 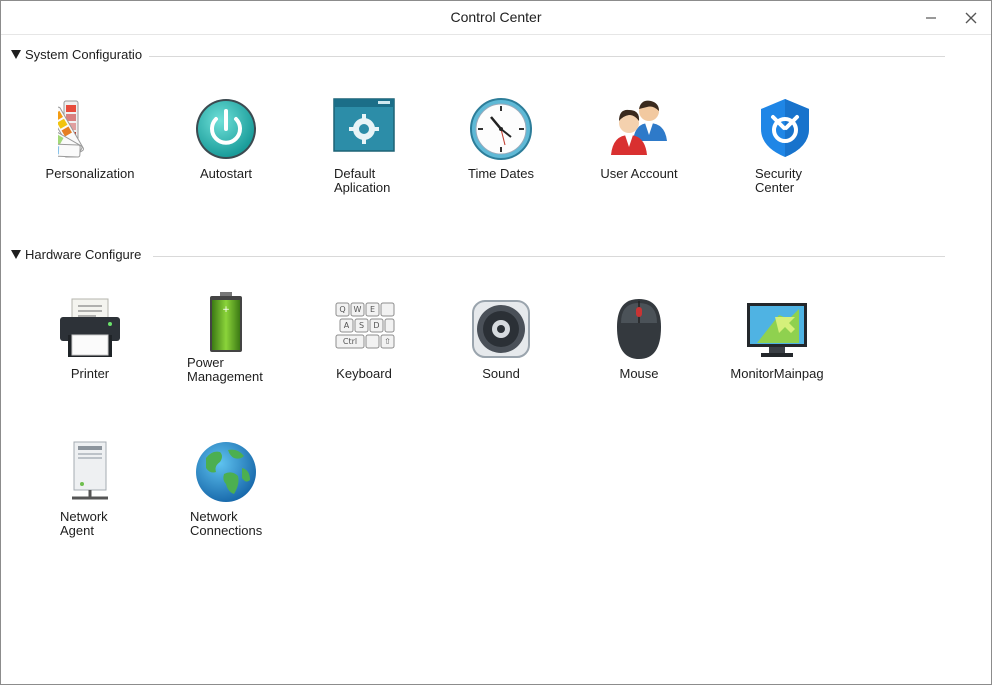 I want to click on network-agent-icon, so click(x=90, y=470).